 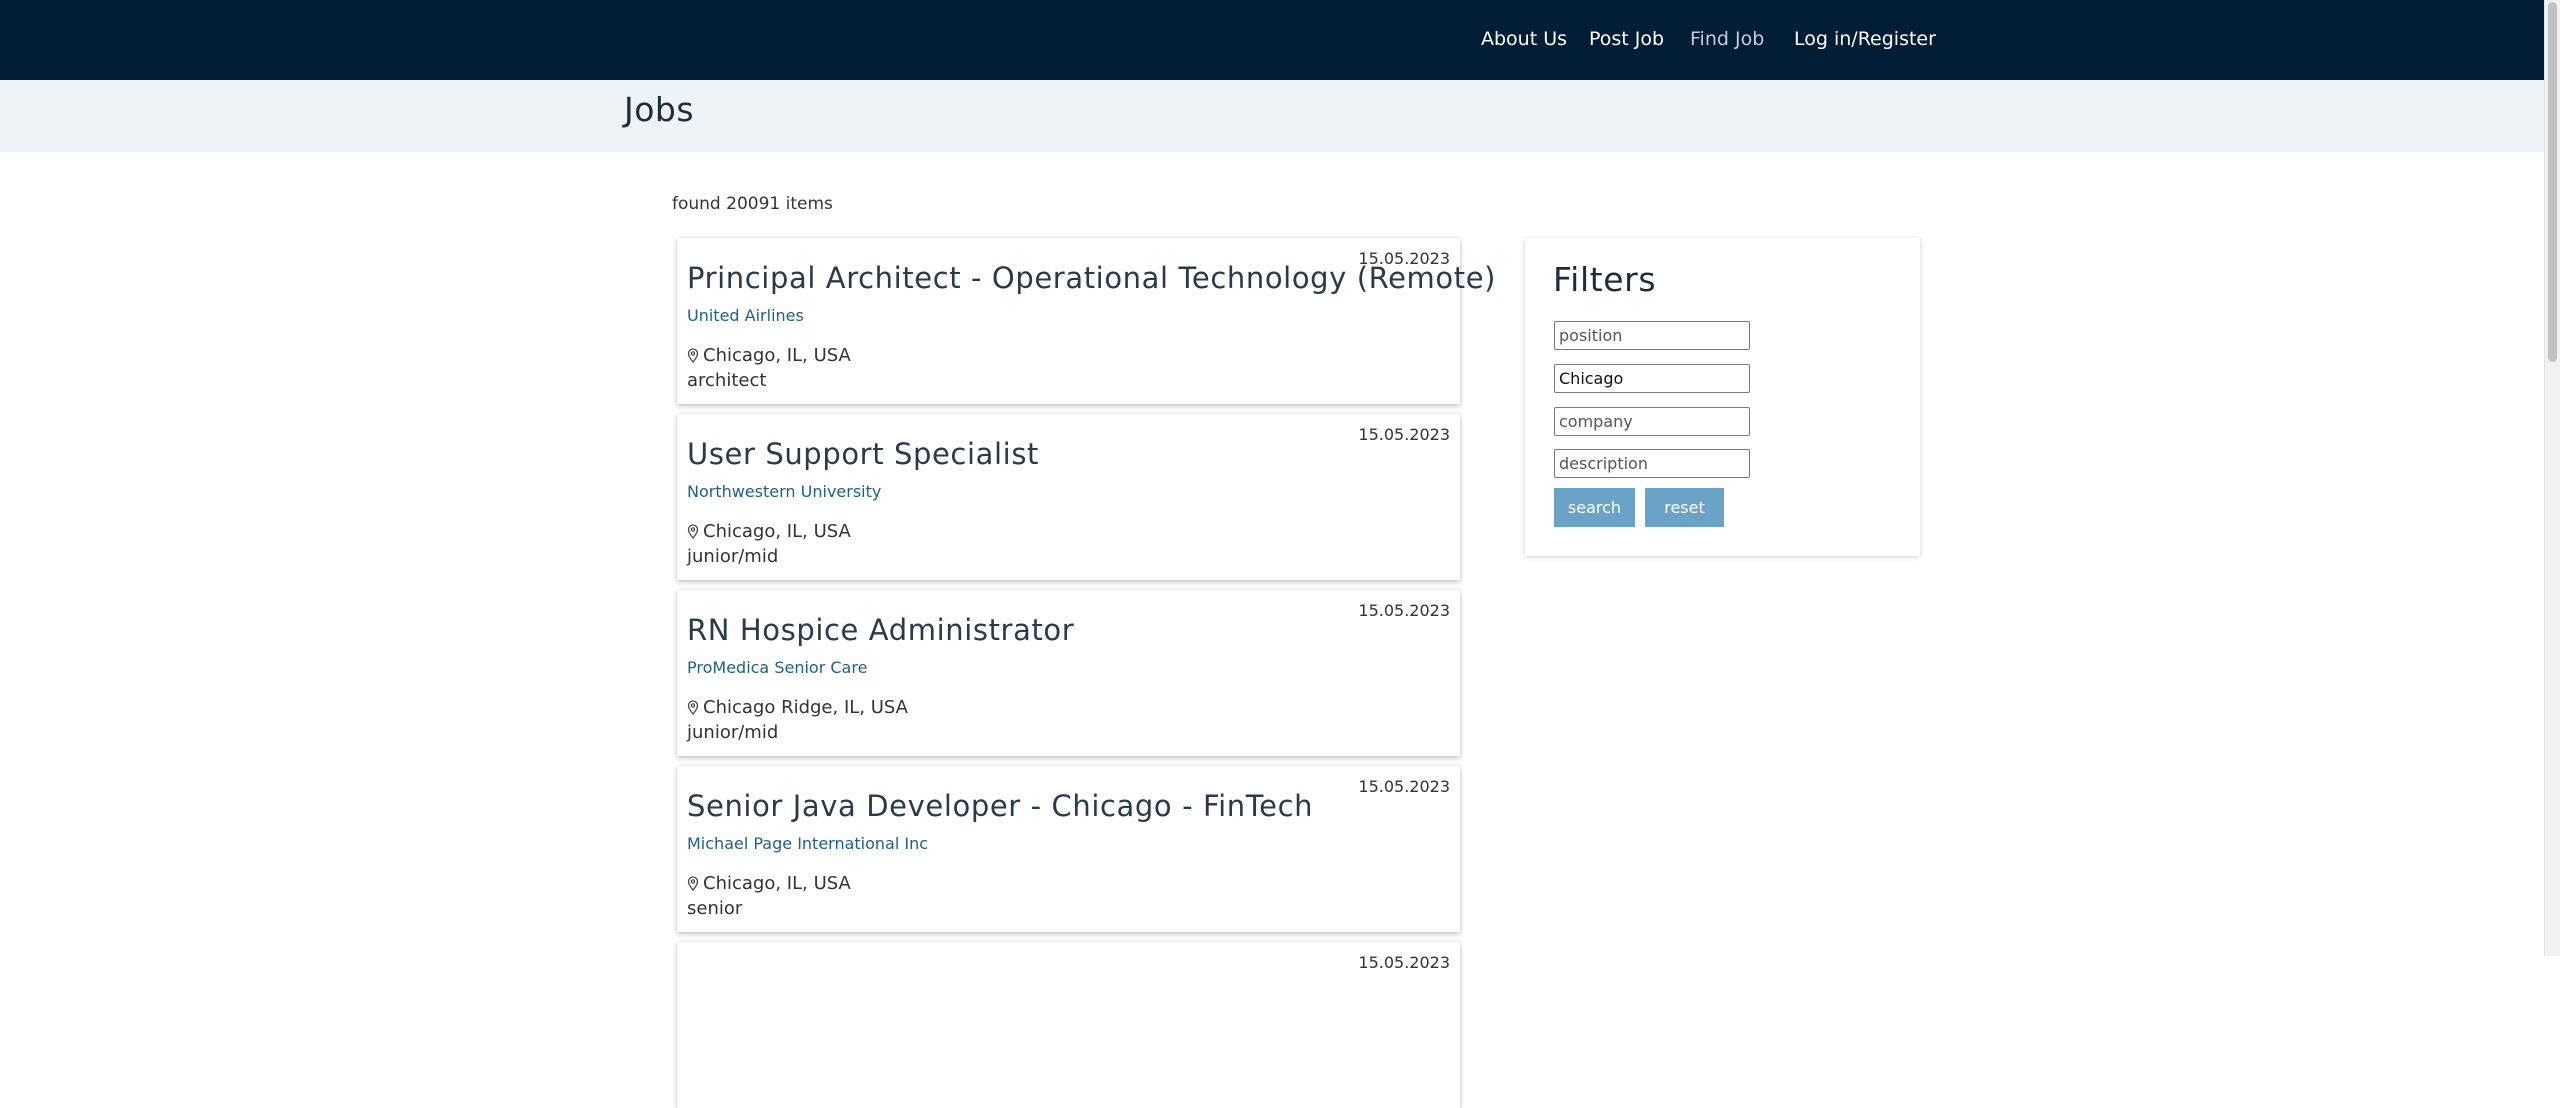 What do you see at coordinates (659, 109) in the screenshot?
I see `page-title: Jobs` at bounding box center [659, 109].